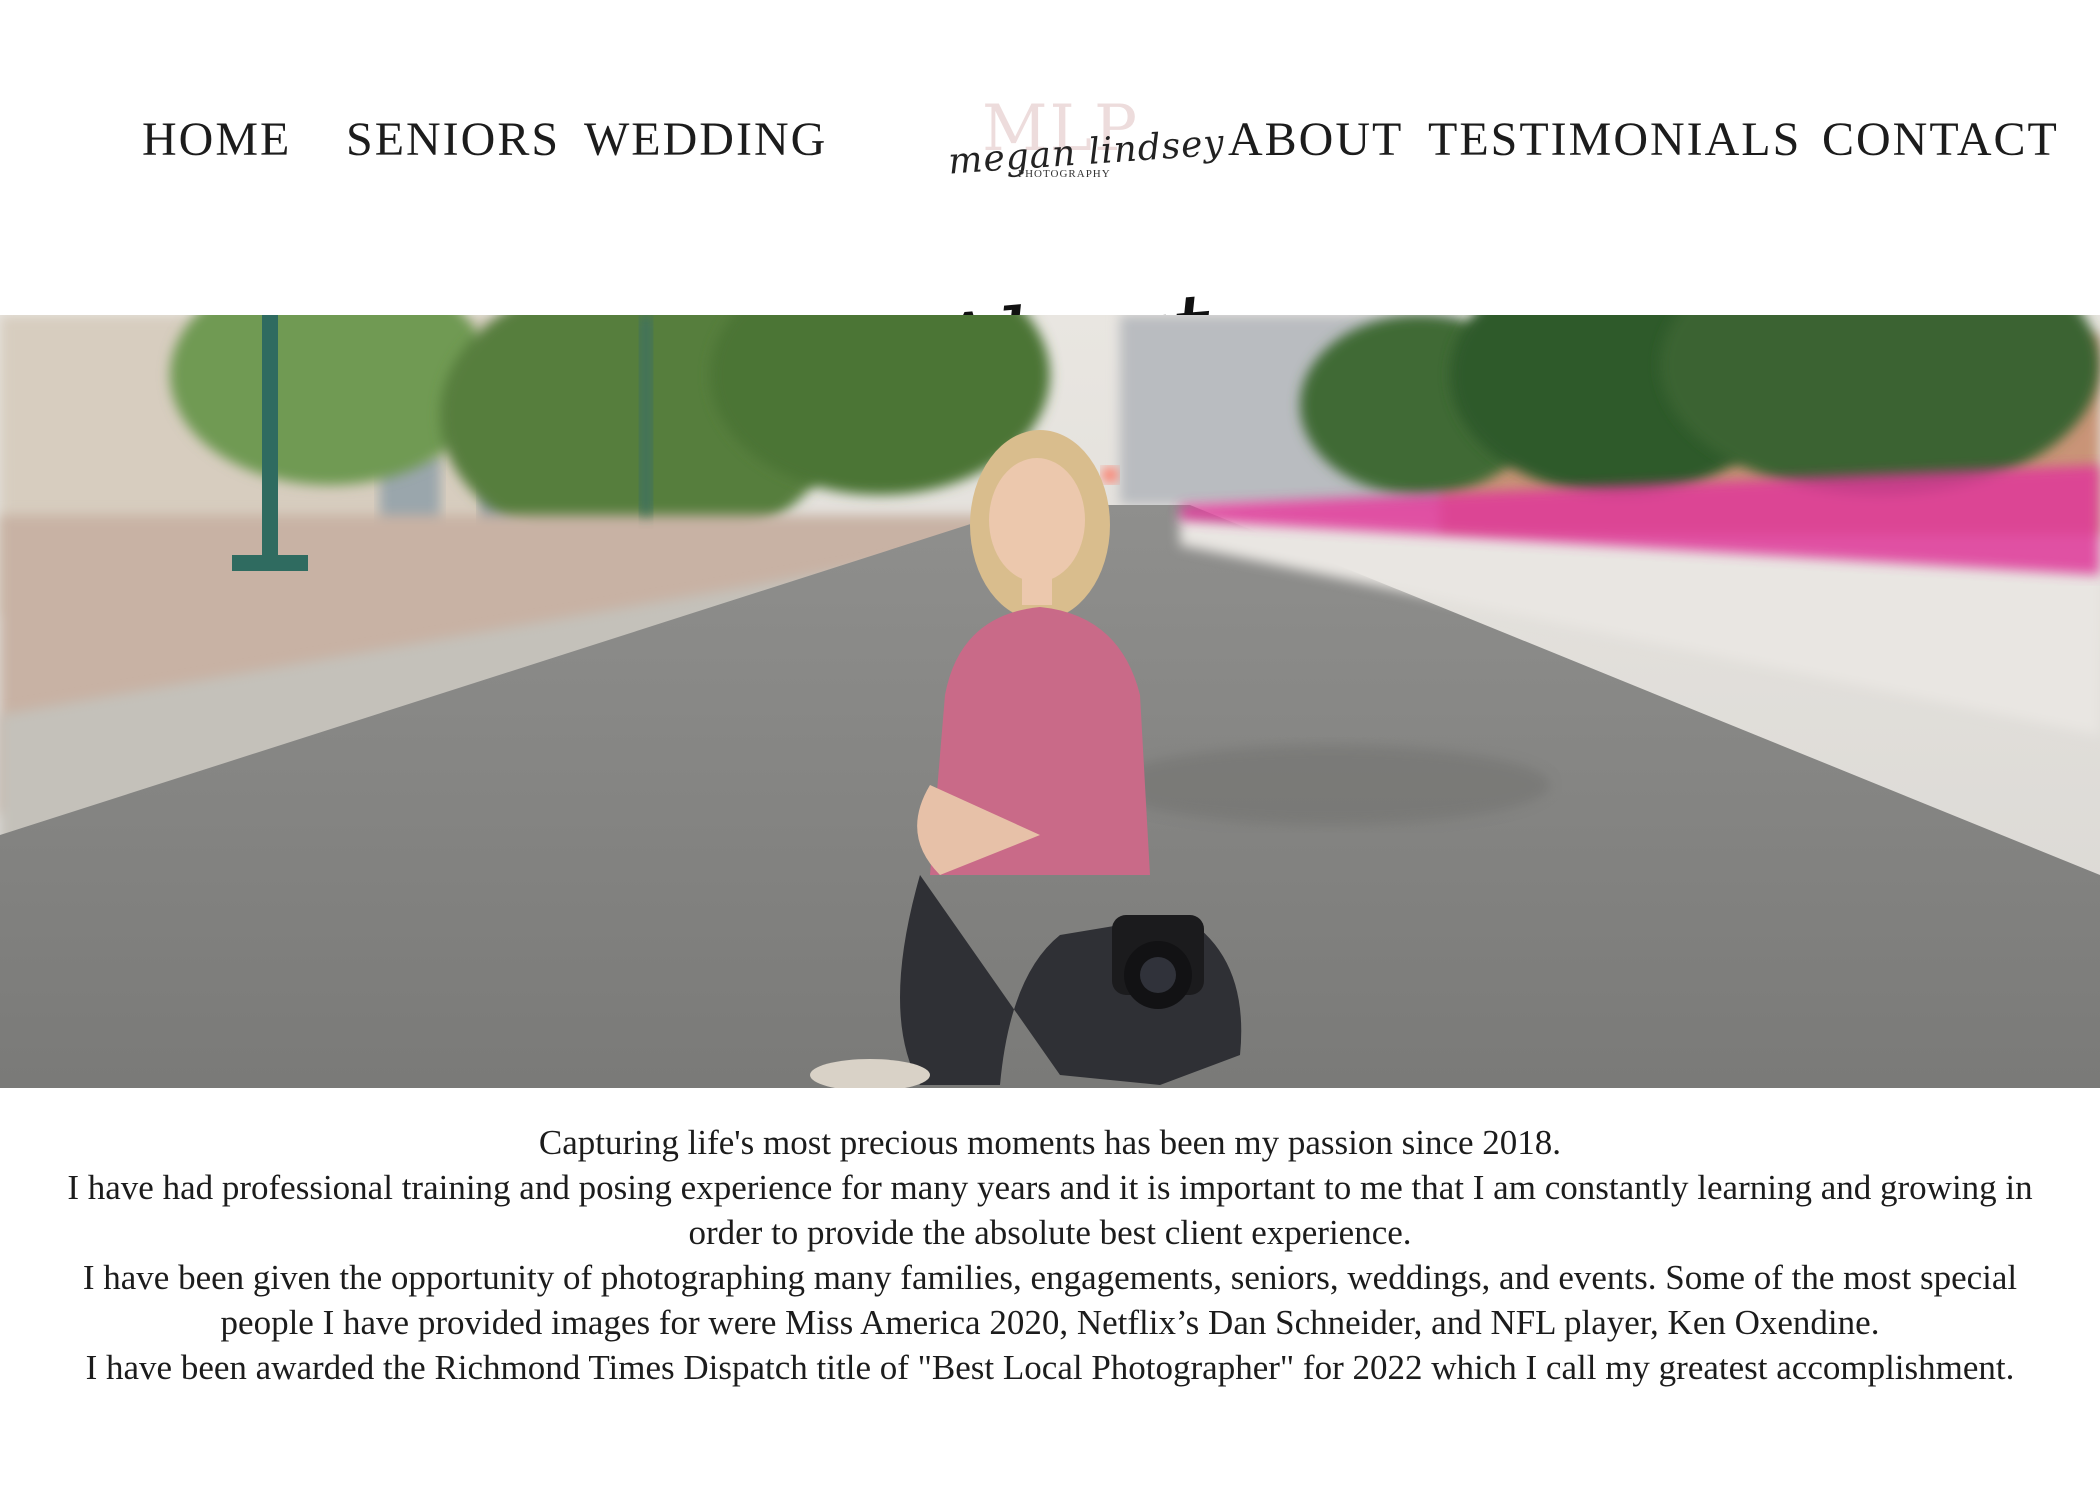 The width and height of the screenshot is (2100, 1500). Describe the element at coordinates (1940, 139) in the screenshot. I see `nav-contact: CONTACT` at that location.